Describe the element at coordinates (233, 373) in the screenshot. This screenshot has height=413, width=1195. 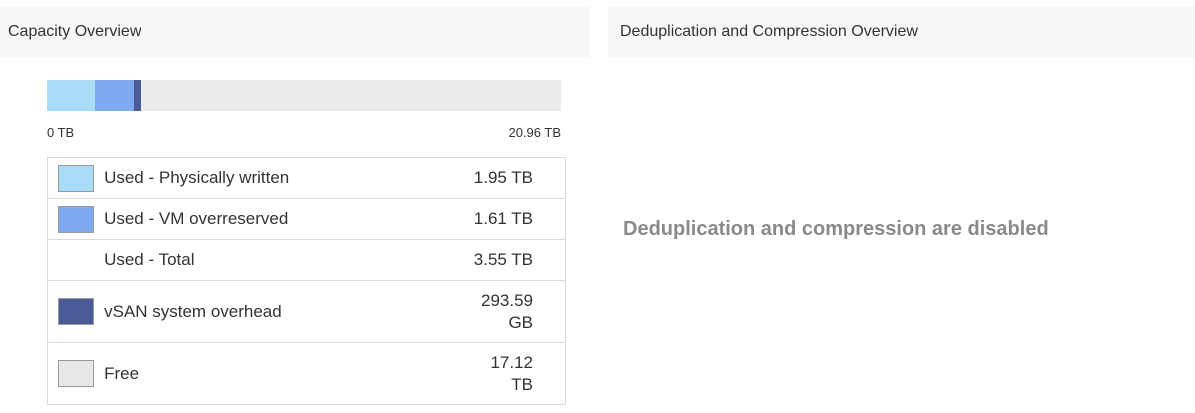
I see `legend-label: Free` at that location.